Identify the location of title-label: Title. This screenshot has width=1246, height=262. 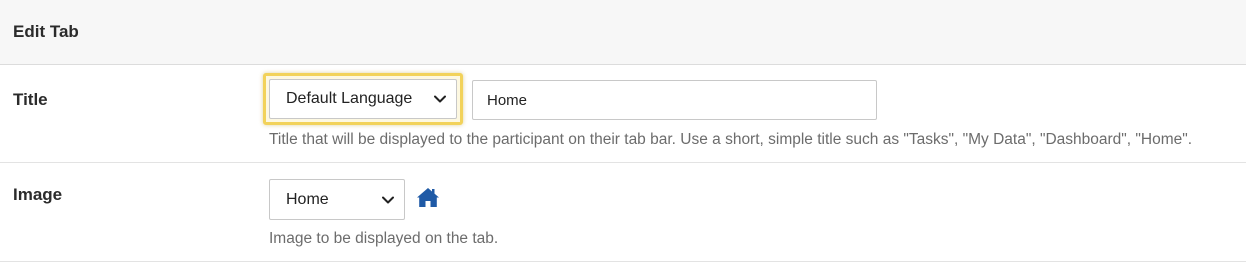
(30, 99).